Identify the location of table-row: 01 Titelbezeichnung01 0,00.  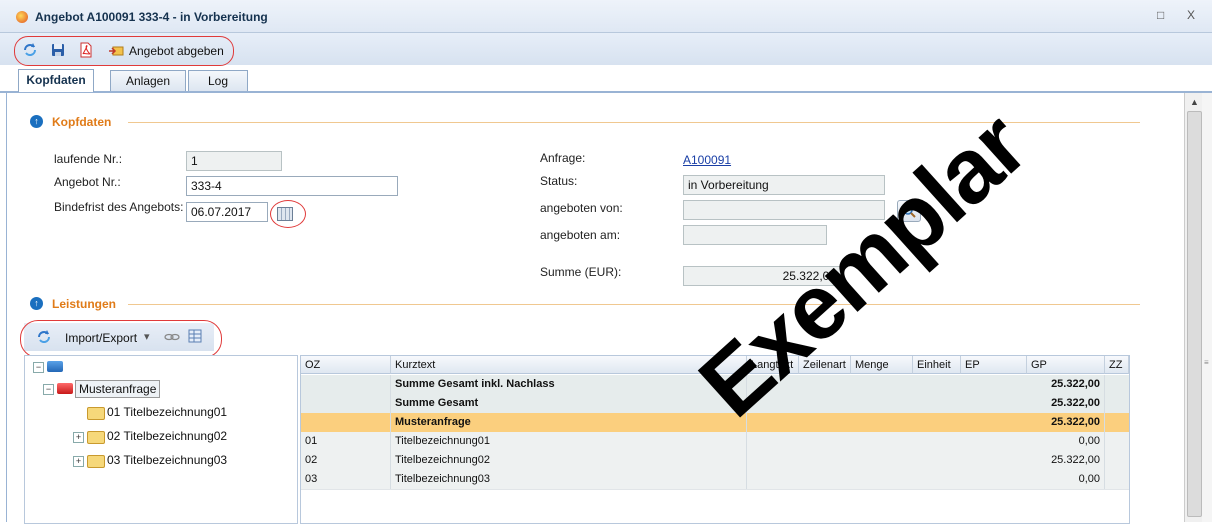
(715, 442).